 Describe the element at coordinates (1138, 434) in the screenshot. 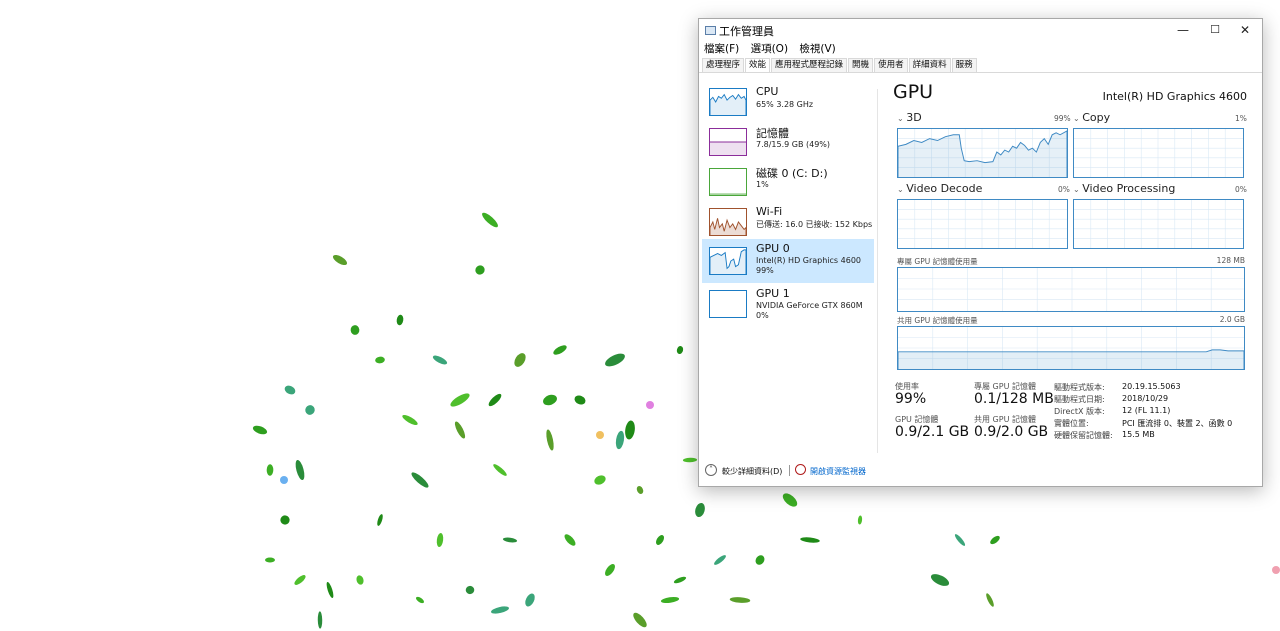

I see `info-reserved-memory-value: 15.5 MB` at that location.